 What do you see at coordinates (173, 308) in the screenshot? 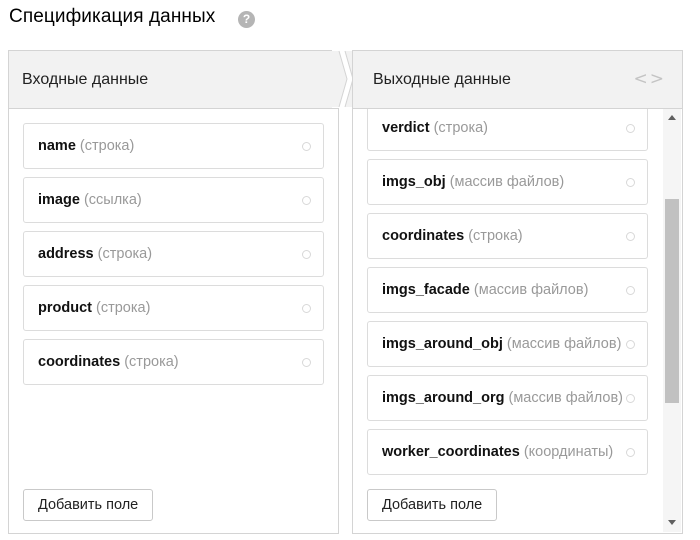
I see `input-field-product: product (строка)` at bounding box center [173, 308].